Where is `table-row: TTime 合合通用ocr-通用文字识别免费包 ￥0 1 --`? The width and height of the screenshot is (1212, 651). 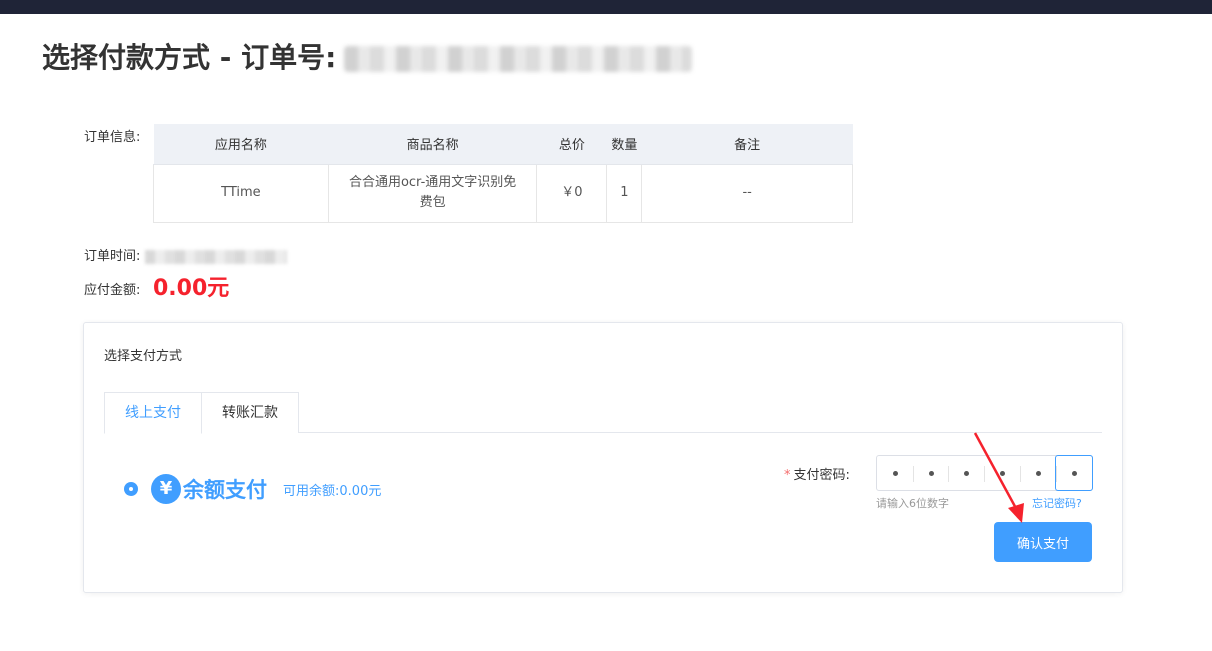 table-row: TTime 合合通用ocr-通用文字识别免费包 ￥0 1 -- is located at coordinates (503, 193).